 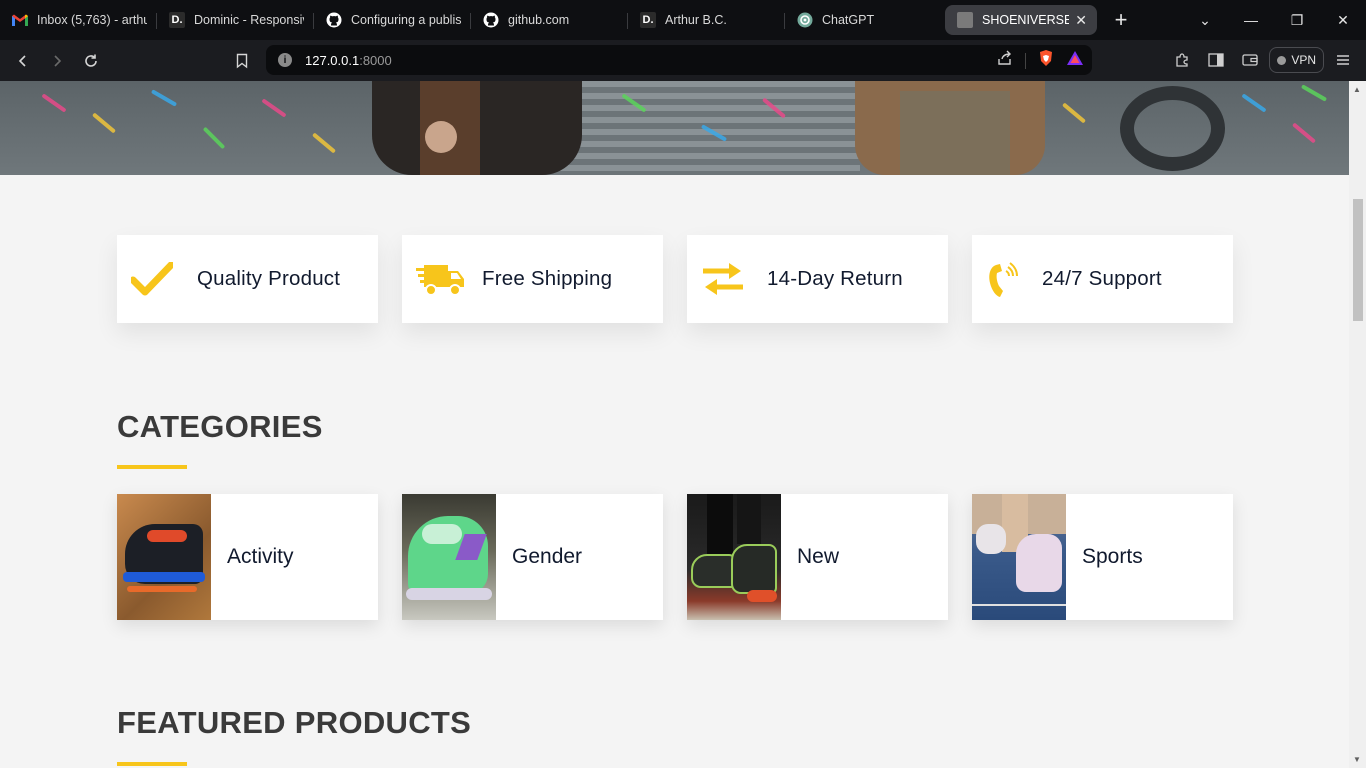 I want to click on scroll-down-arrow-icon: ▼, so click(x=1357, y=759).